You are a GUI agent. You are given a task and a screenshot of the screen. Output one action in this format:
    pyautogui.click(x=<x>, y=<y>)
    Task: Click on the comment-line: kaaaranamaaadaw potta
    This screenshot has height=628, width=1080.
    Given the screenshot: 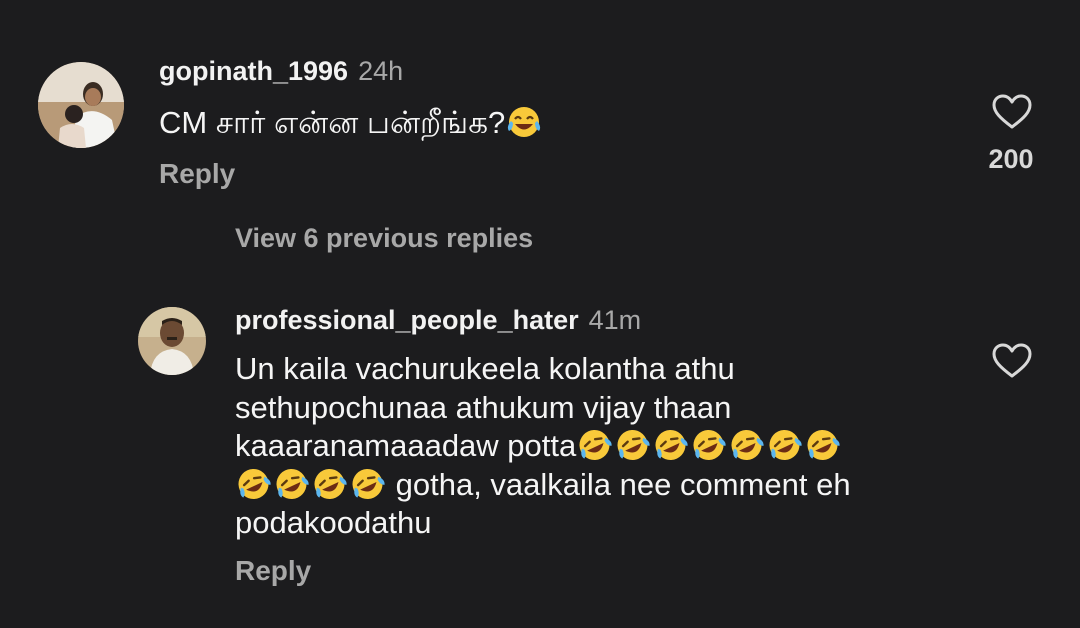 What is the action you would take?
    pyautogui.click(x=605, y=446)
    